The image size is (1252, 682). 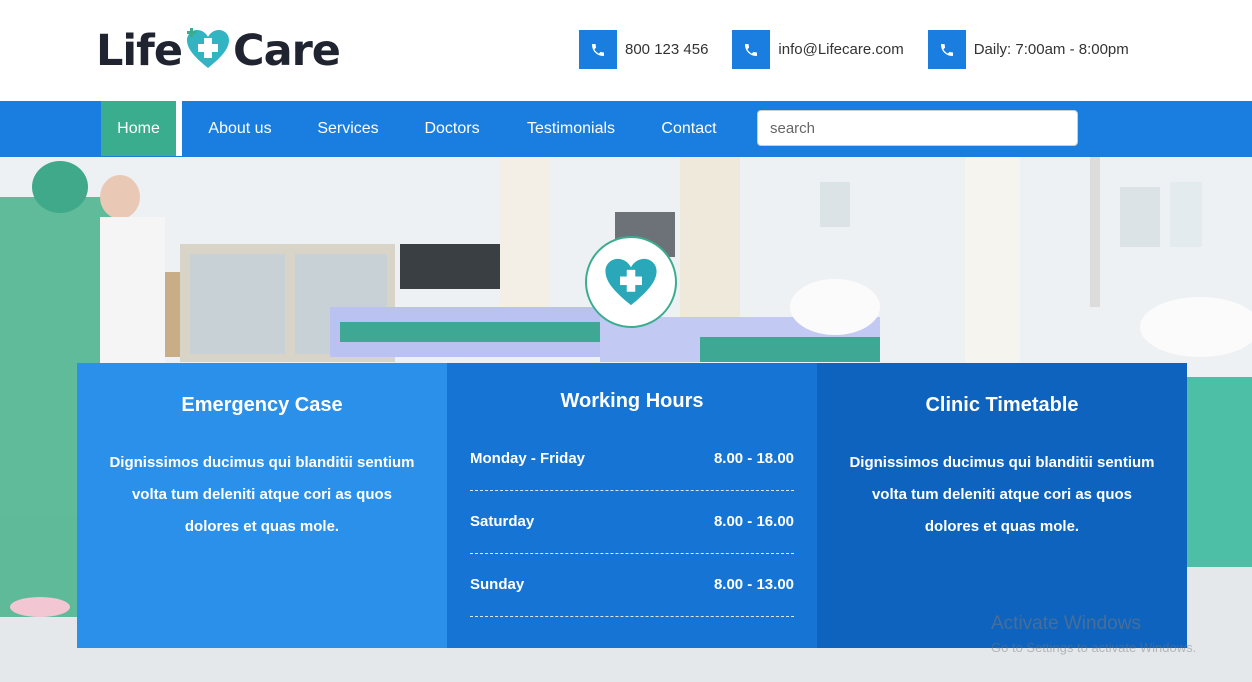 I want to click on activate-windows-watermark: Activate Windows, so click(x=1066, y=623).